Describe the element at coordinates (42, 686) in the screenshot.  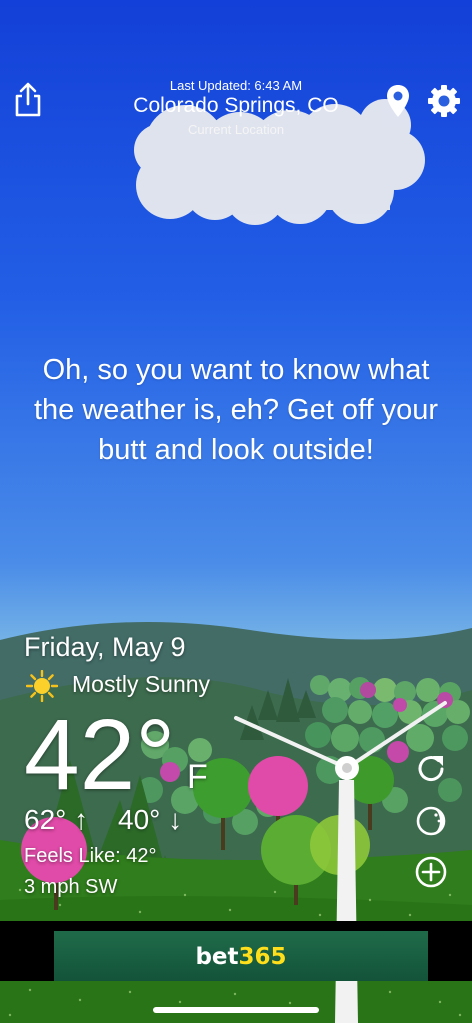
I see `sun-icon` at that location.